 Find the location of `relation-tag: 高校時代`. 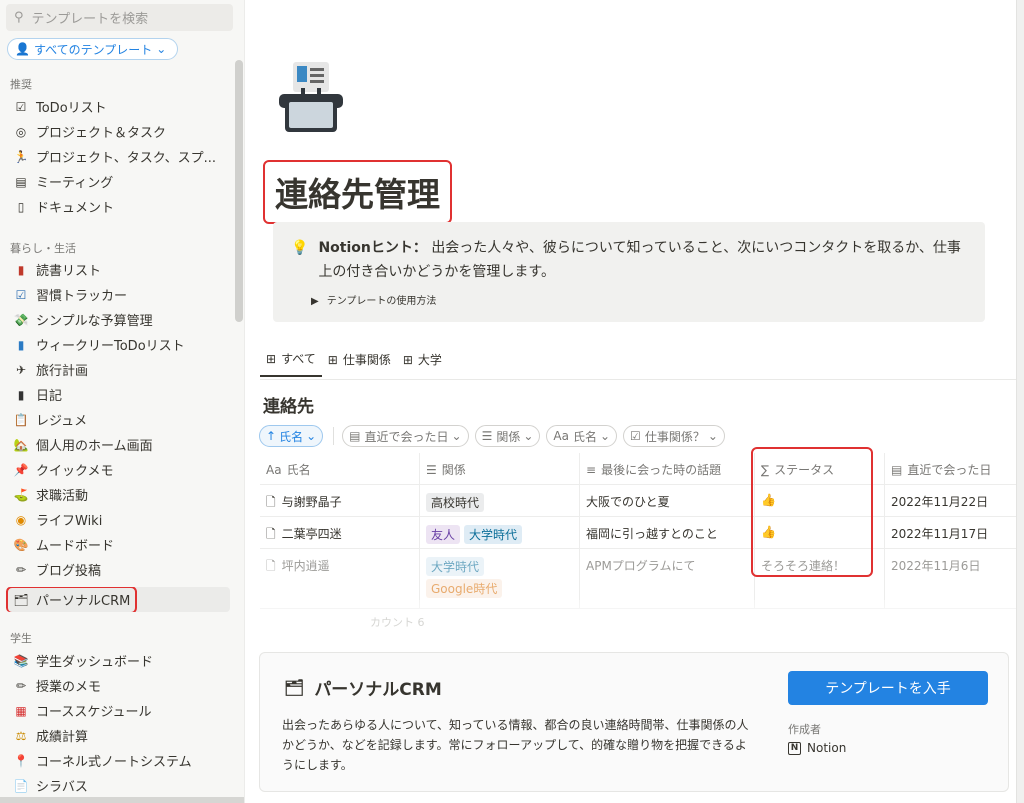

relation-tag: 高校時代 is located at coordinates (455, 502).